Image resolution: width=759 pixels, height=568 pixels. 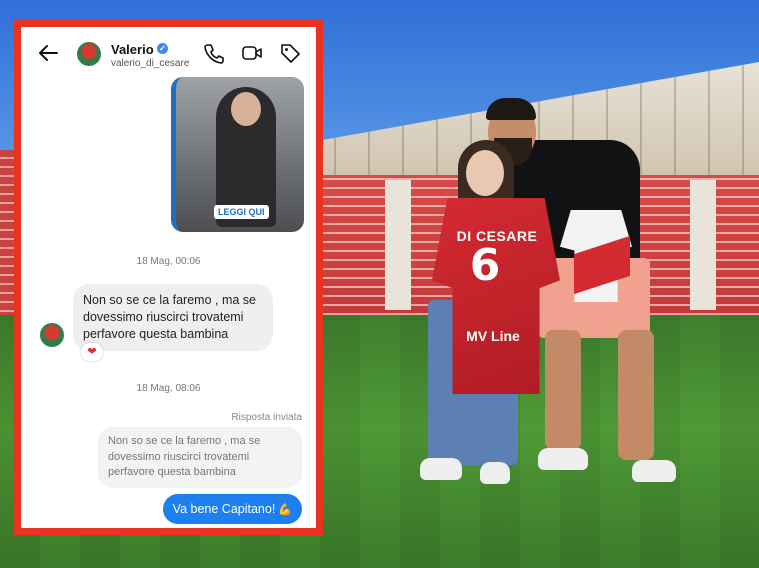 I want to click on video-camera-icon, so click(x=252, y=53).